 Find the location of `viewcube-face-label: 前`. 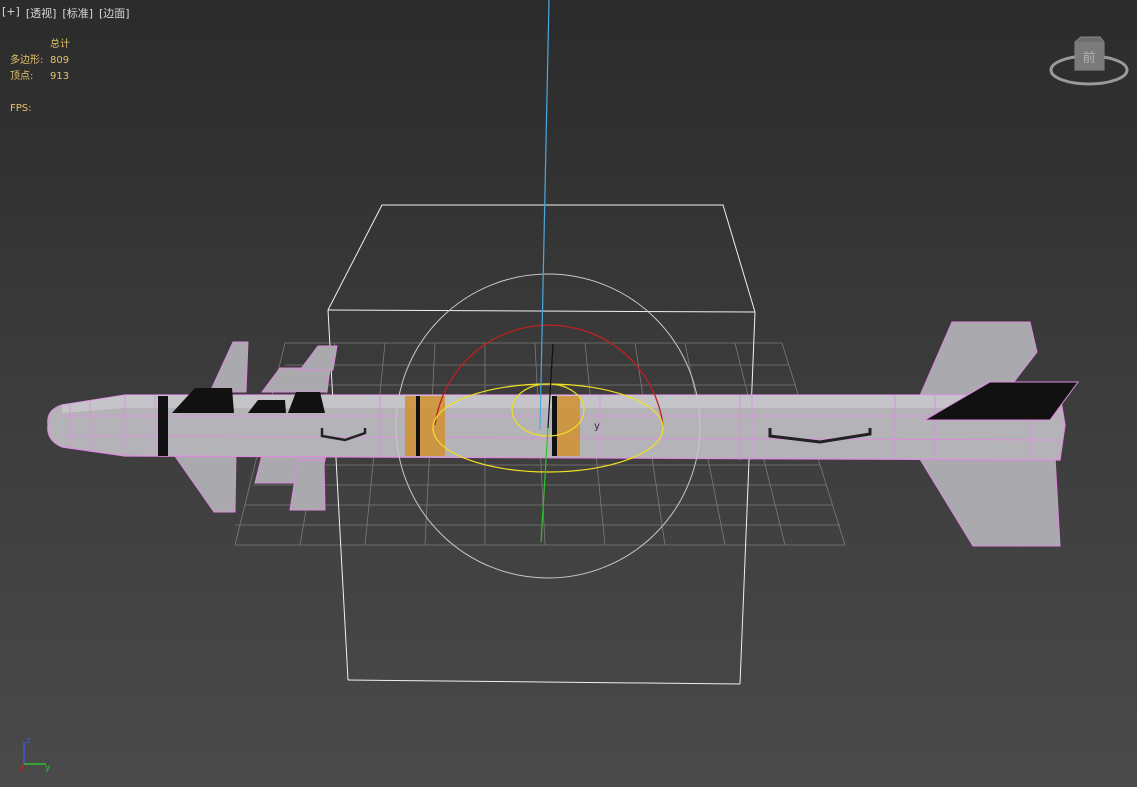

viewcube-face-label: 前 is located at coordinates (1088, 58).